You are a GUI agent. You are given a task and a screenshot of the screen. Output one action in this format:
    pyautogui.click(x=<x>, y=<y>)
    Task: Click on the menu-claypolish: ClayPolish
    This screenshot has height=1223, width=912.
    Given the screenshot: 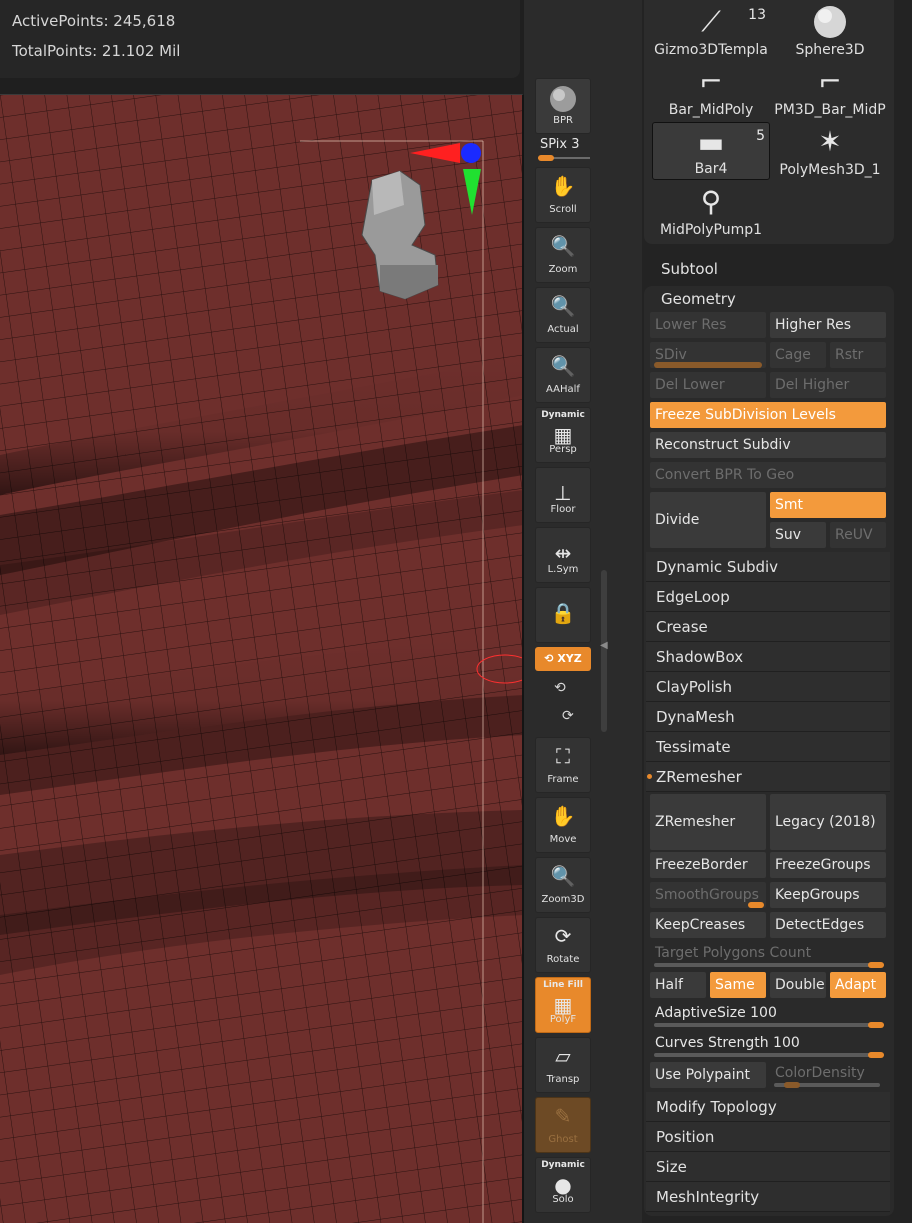 What is the action you would take?
    pyautogui.click(x=768, y=687)
    